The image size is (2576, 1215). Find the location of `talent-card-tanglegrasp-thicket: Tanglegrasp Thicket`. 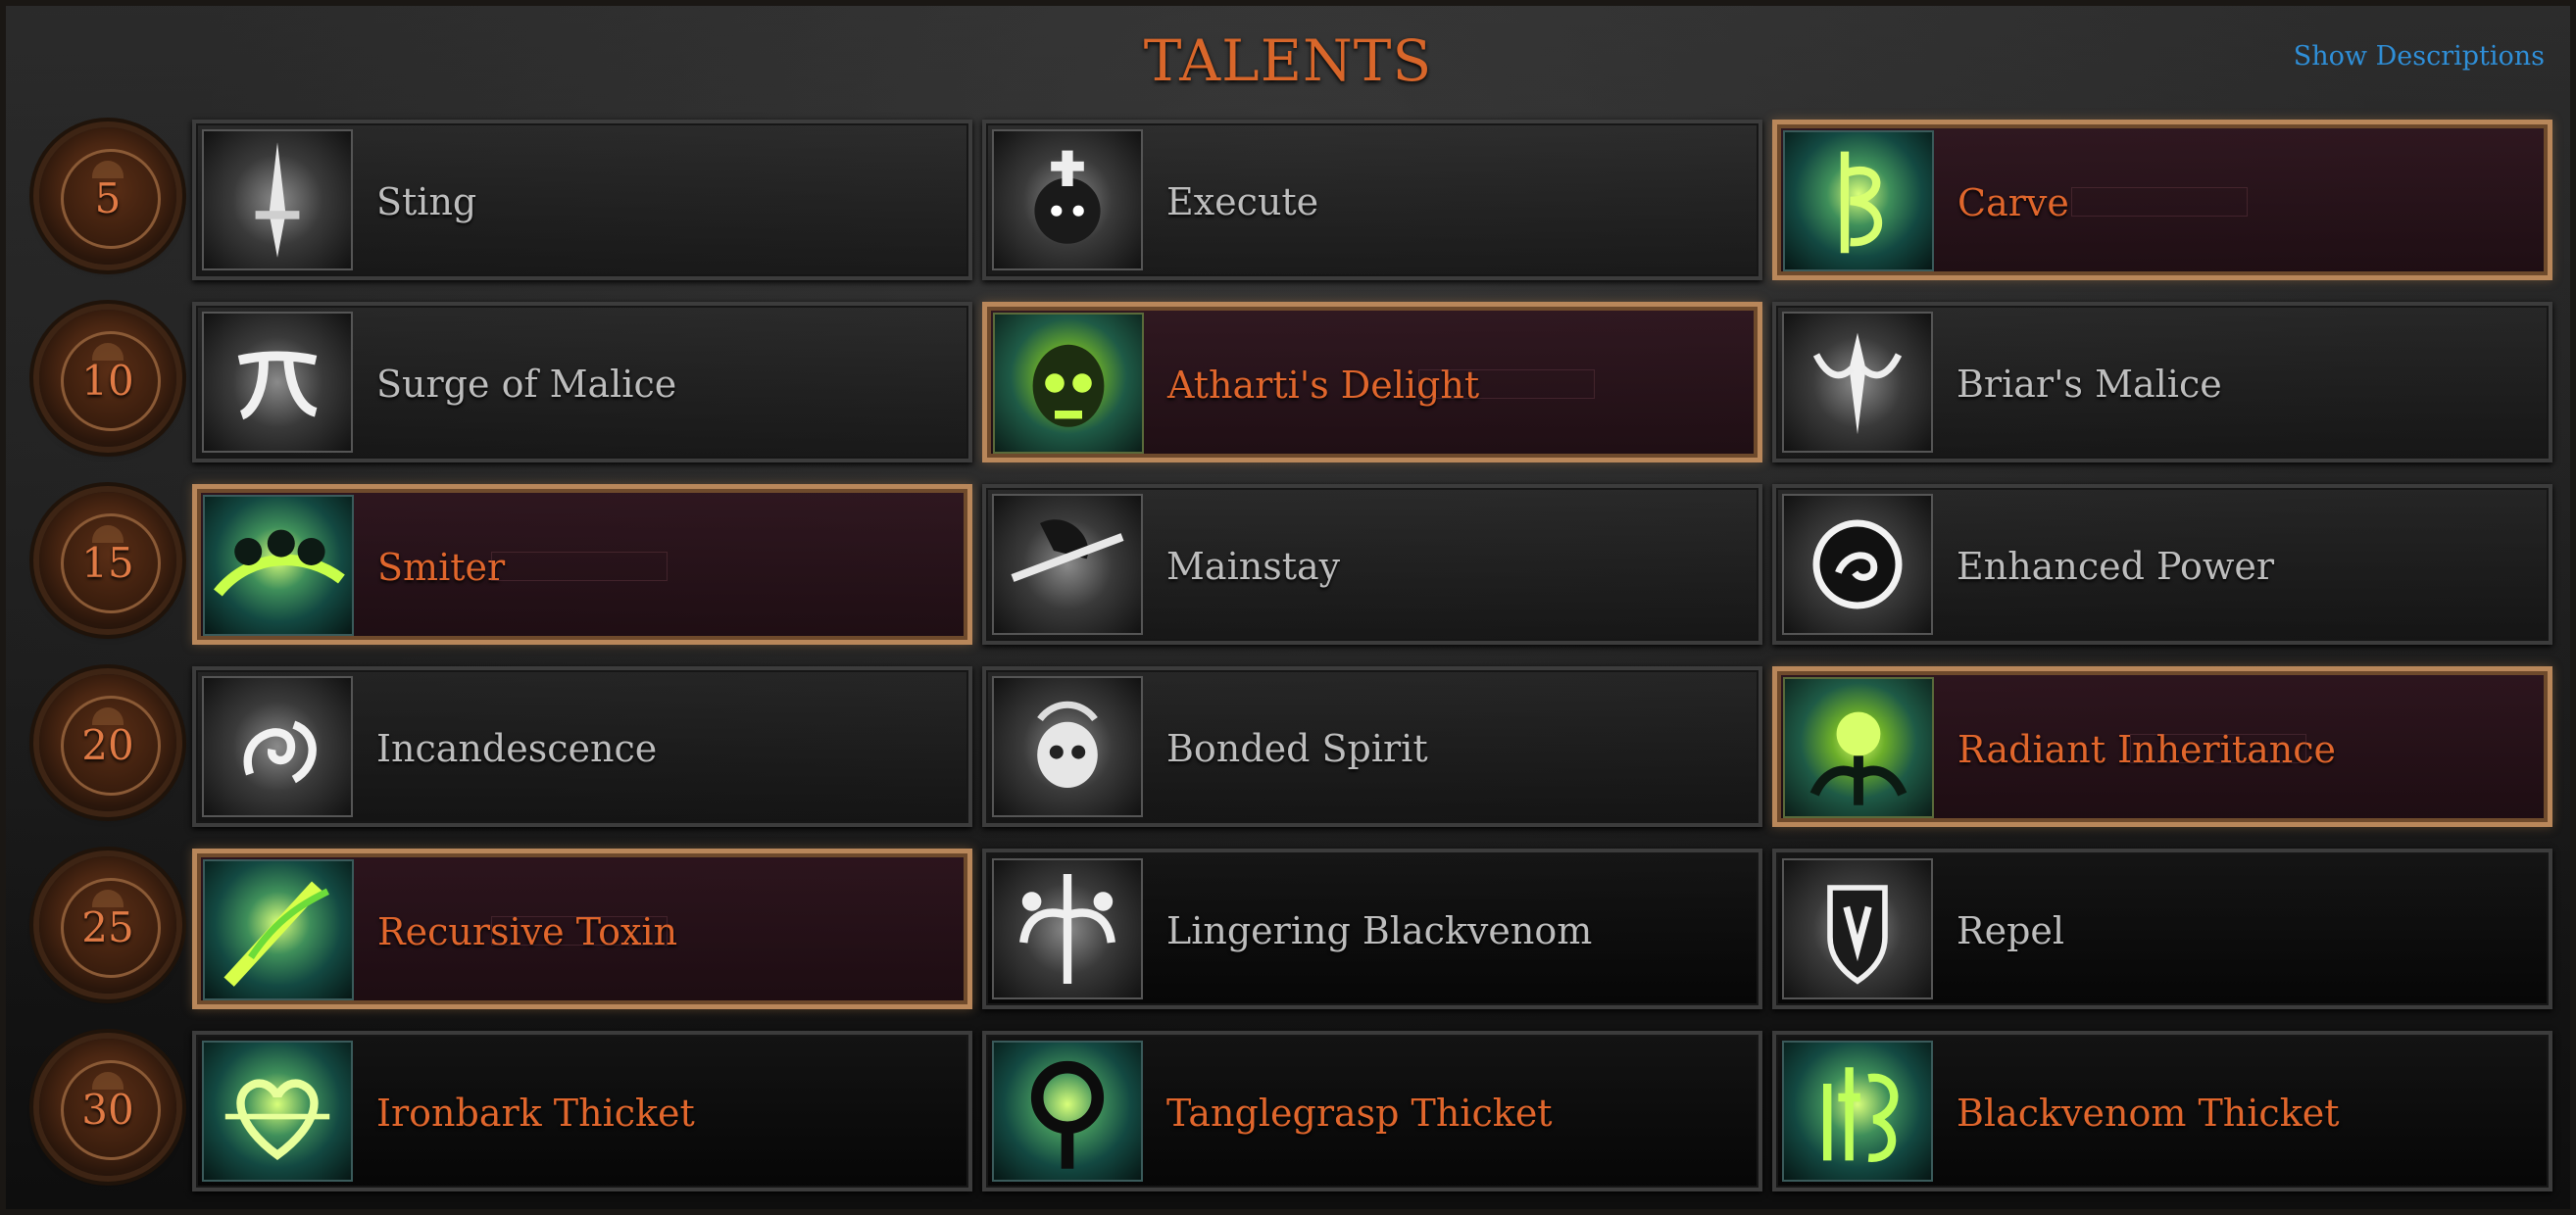

talent-card-tanglegrasp-thicket: Tanglegrasp Thicket is located at coordinates (1372, 1111).